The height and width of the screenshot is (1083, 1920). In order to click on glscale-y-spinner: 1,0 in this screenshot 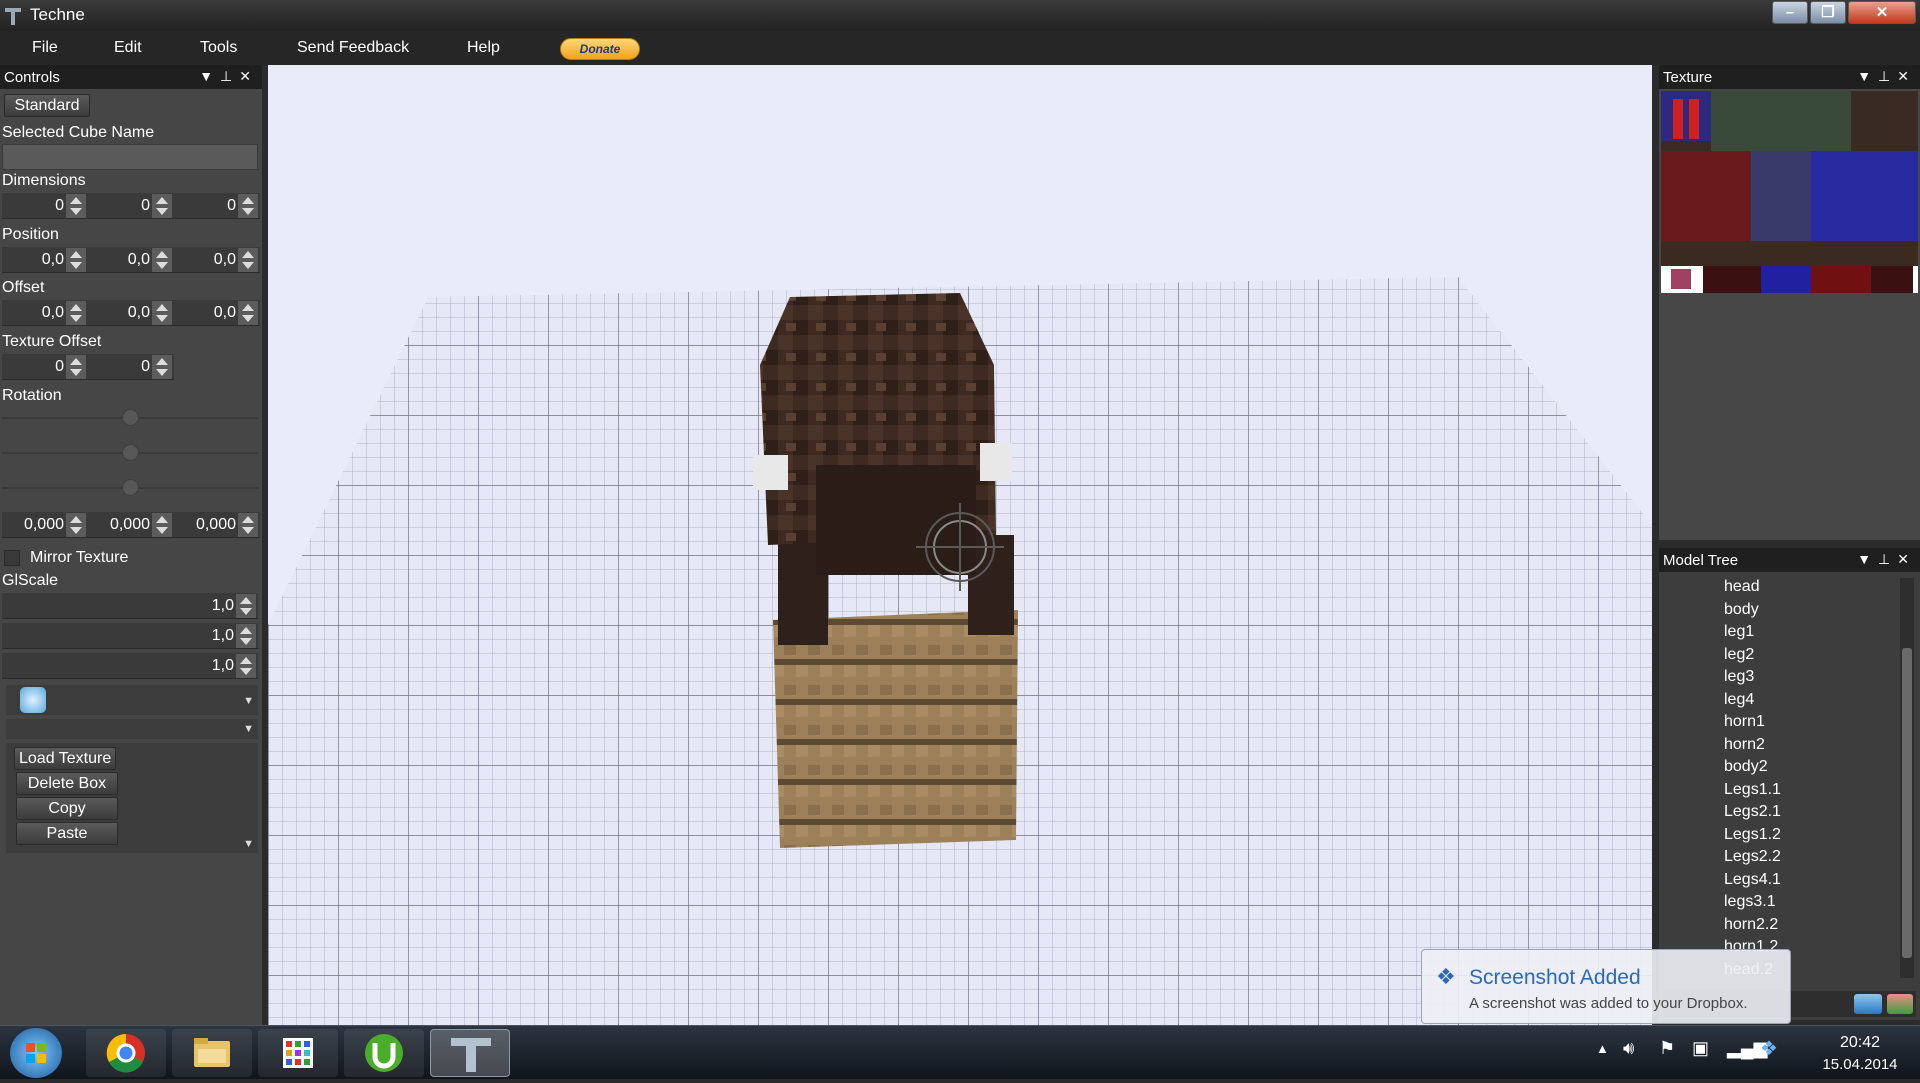, I will do `click(130, 636)`.